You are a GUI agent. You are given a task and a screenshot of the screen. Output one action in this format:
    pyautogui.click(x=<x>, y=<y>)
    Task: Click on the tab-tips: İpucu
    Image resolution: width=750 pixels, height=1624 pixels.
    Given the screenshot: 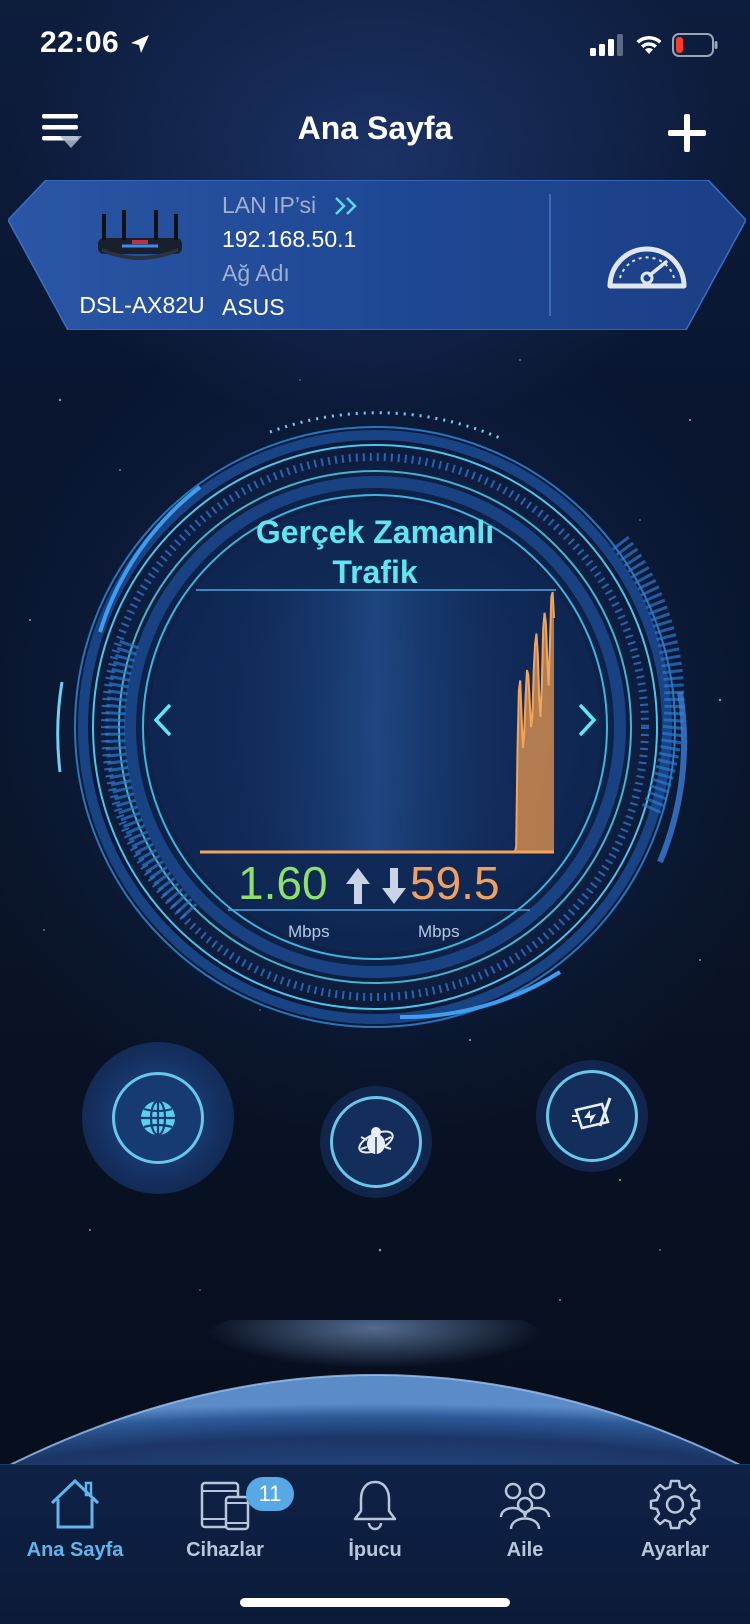 What is the action you would take?
    pyautogui.click(x=375, y=1515)
    